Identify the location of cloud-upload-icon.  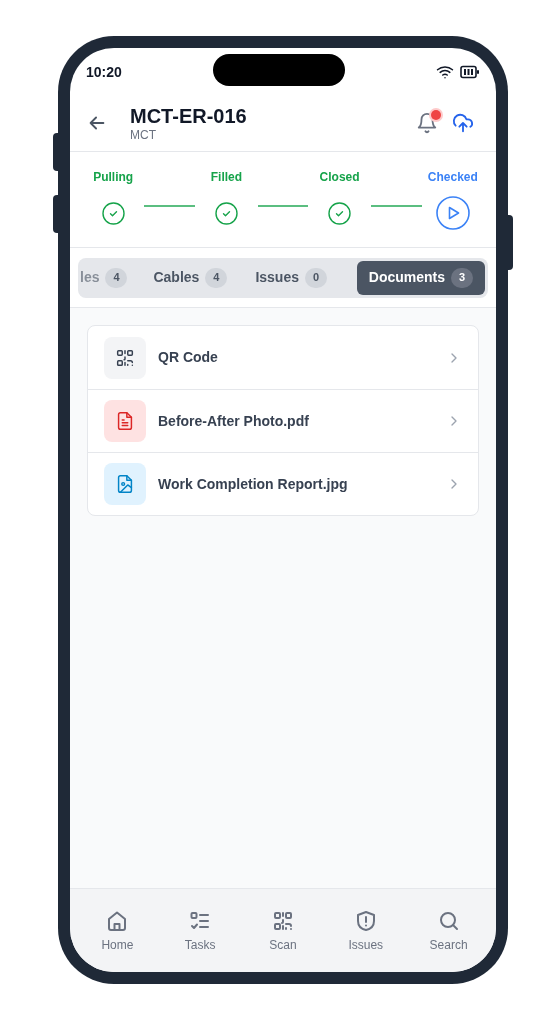
(463, 122).